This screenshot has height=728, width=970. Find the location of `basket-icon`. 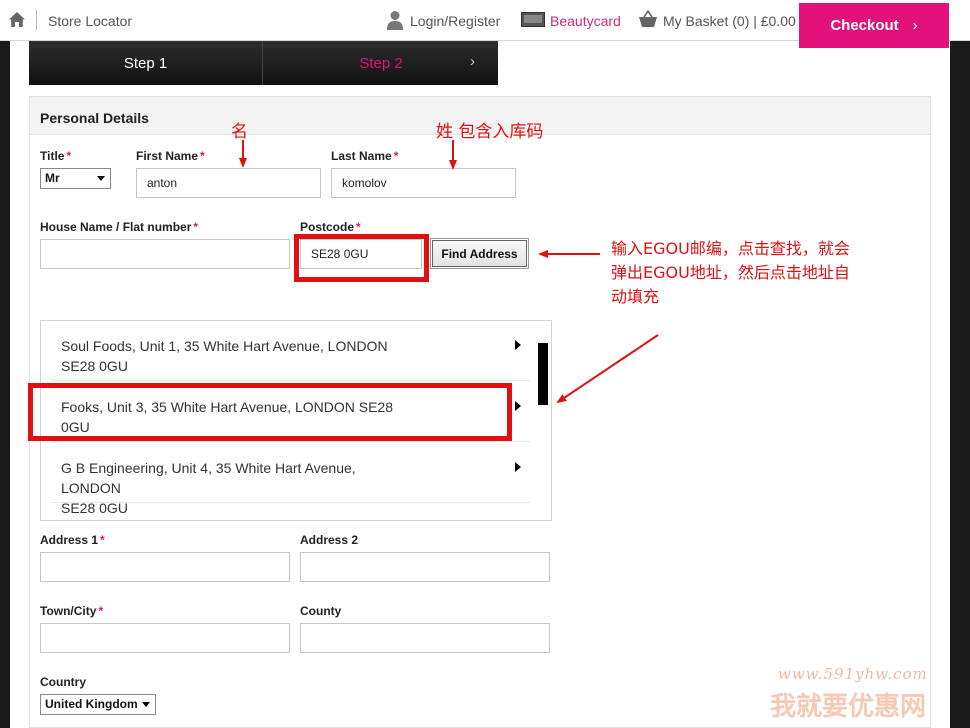

basket-icon is located at coordinates (648, 18).